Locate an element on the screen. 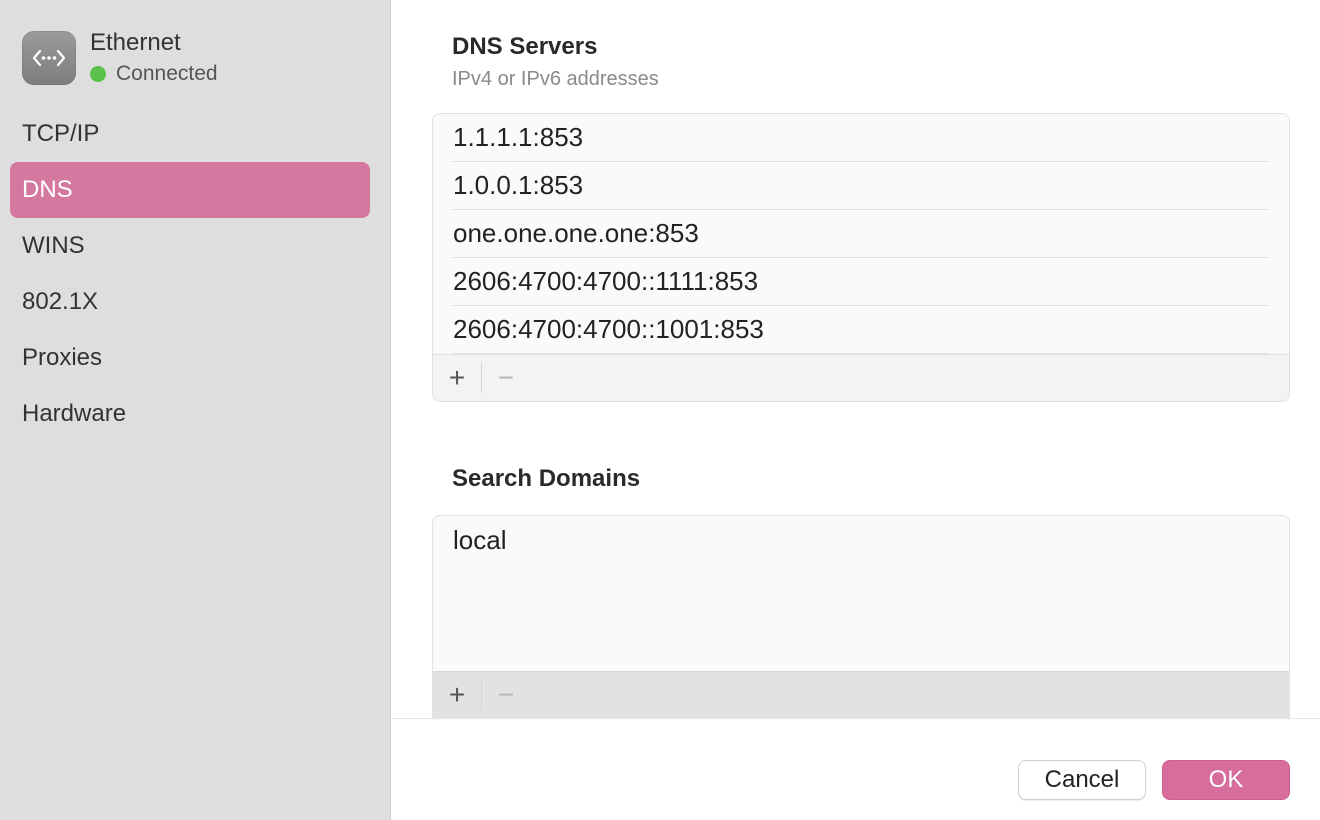  sidebar-item-wins: WINS is located at coordinates (190, 246).